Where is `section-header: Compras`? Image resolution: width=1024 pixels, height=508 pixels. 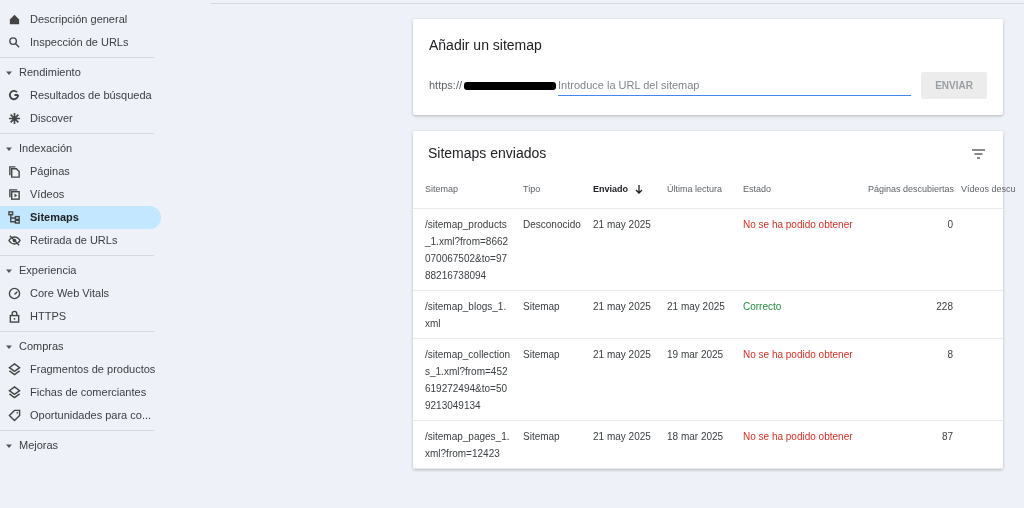 section-header: Compras is located at coordinates (105, 346).